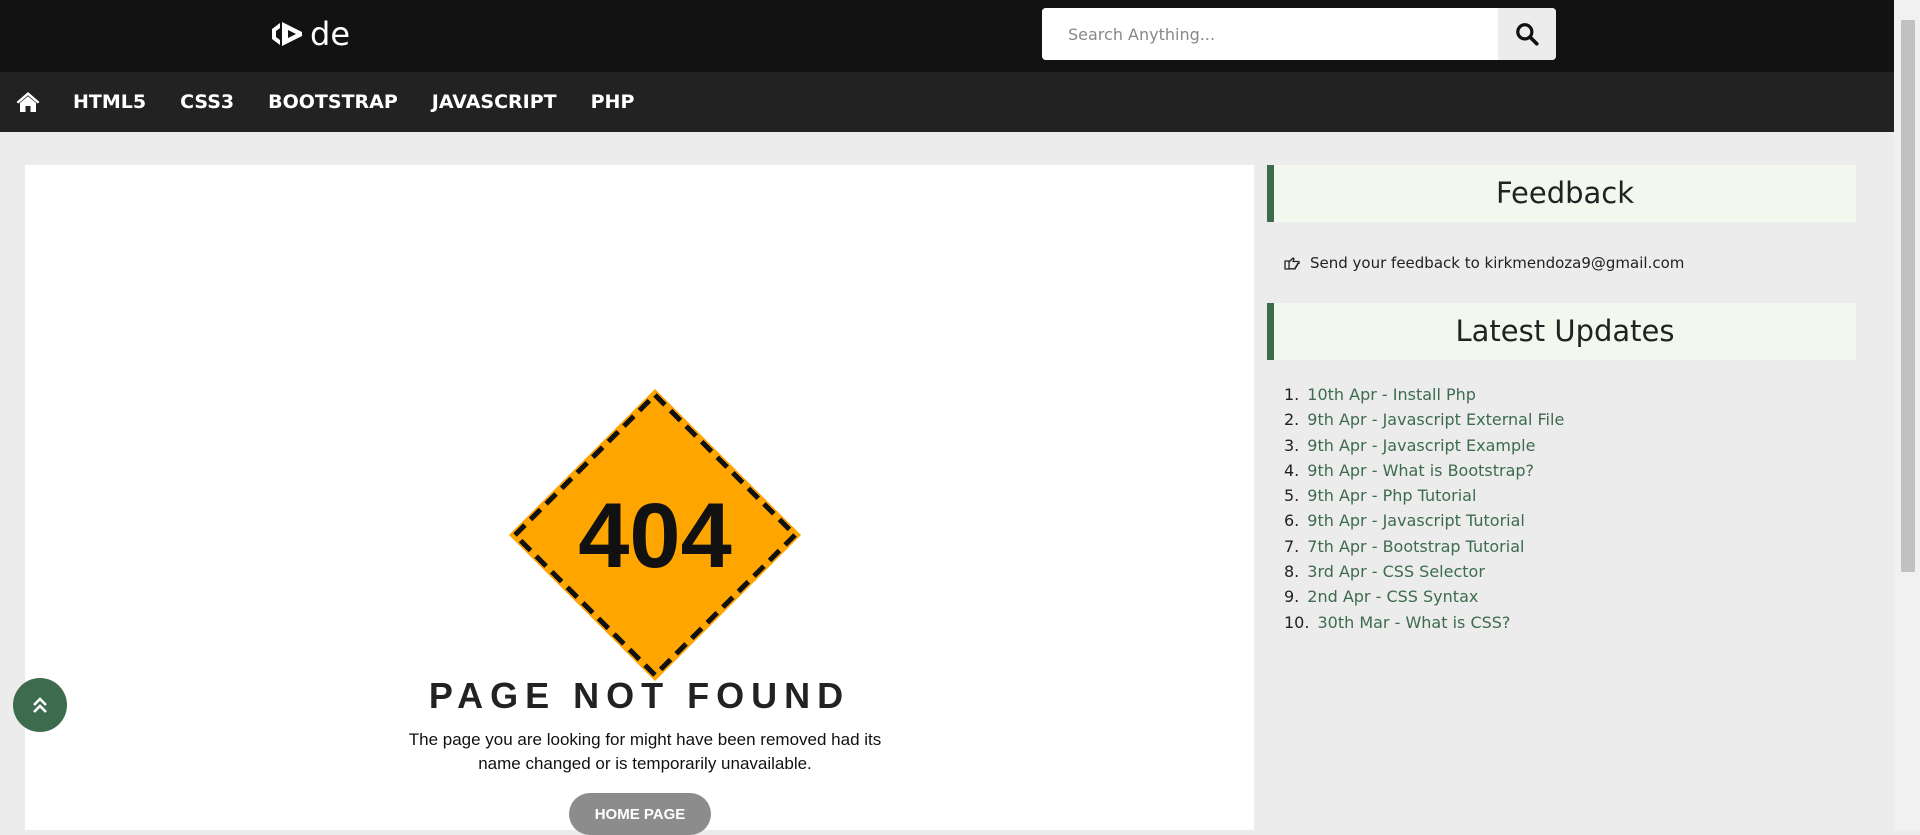 The width and height of the screenshot is (1920, 835). Describe the element at coordinates (330, 34) in the screenshot. I see `logo-text: de` at that location.